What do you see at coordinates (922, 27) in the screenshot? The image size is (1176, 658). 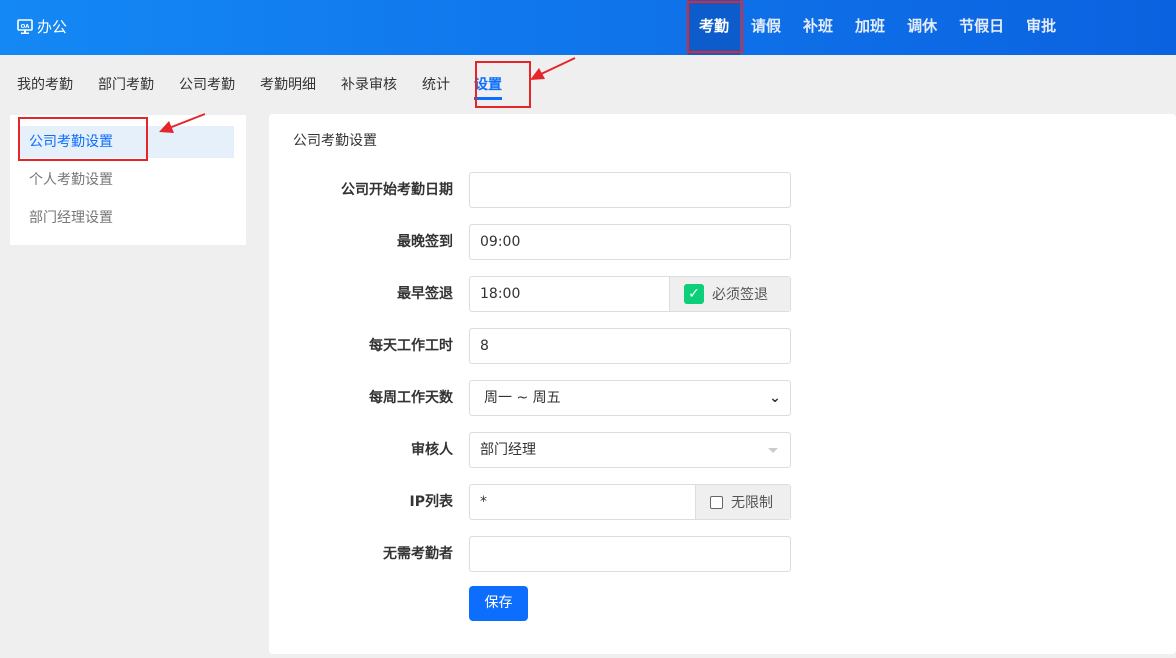 I see `top-nav-time-off: 调休` at bounding box center [922, 27].